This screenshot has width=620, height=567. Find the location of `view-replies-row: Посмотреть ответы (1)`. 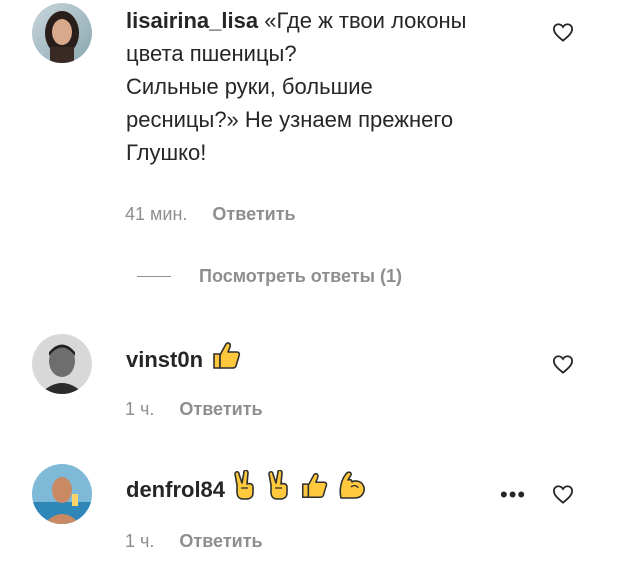

view-replies-row: Посмотреть ответы (1) is located at coordinates (269, 276).